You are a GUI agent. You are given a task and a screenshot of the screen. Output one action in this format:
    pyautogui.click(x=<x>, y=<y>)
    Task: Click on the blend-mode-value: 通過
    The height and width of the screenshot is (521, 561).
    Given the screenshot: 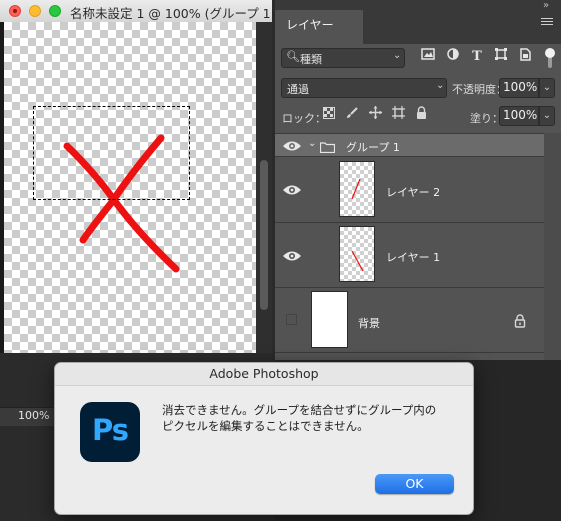 What is the action you would take?
    pyautogui.click(x=298, y=89)
    